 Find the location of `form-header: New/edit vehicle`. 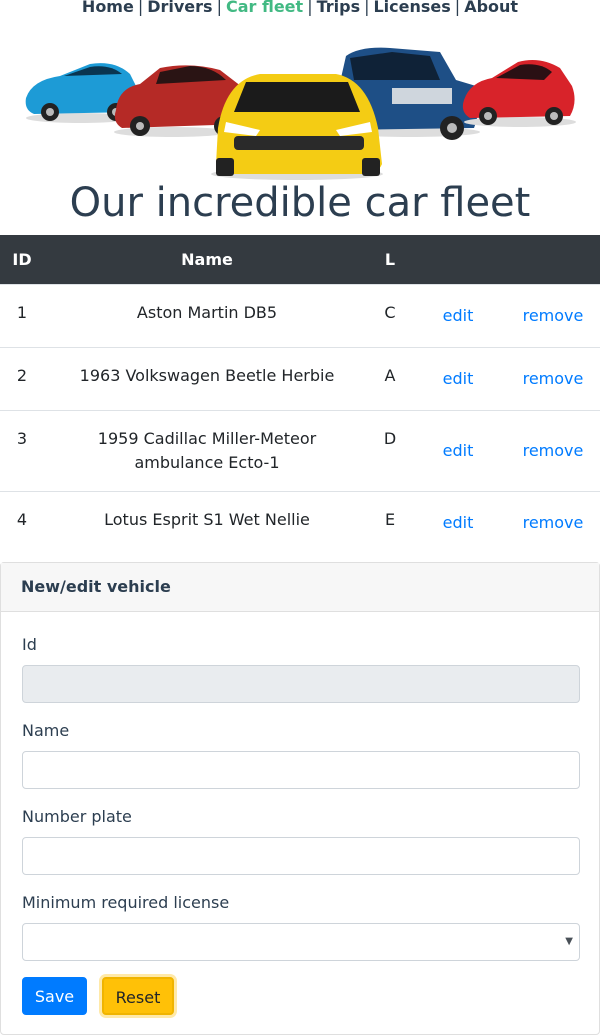

form-header: New/edit vehicle is located at coordinates (300, 587).